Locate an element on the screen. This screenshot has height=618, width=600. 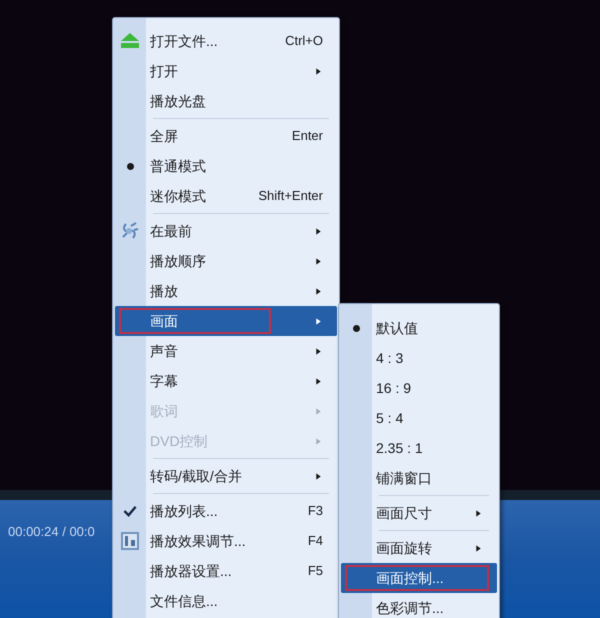
menu-item: 画面旋转 is located at coordinates (419, 548).